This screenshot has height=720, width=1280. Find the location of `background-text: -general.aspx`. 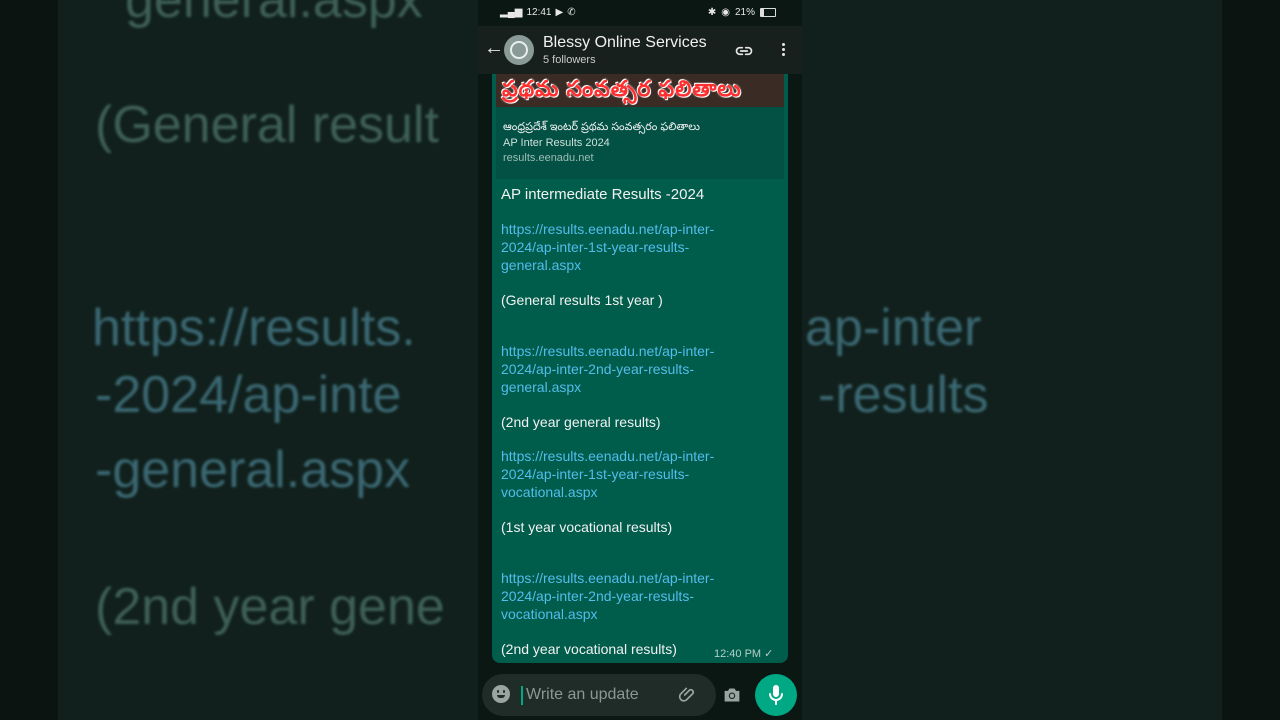

background-text: -general.aspx is located at coordinates (253, 470).